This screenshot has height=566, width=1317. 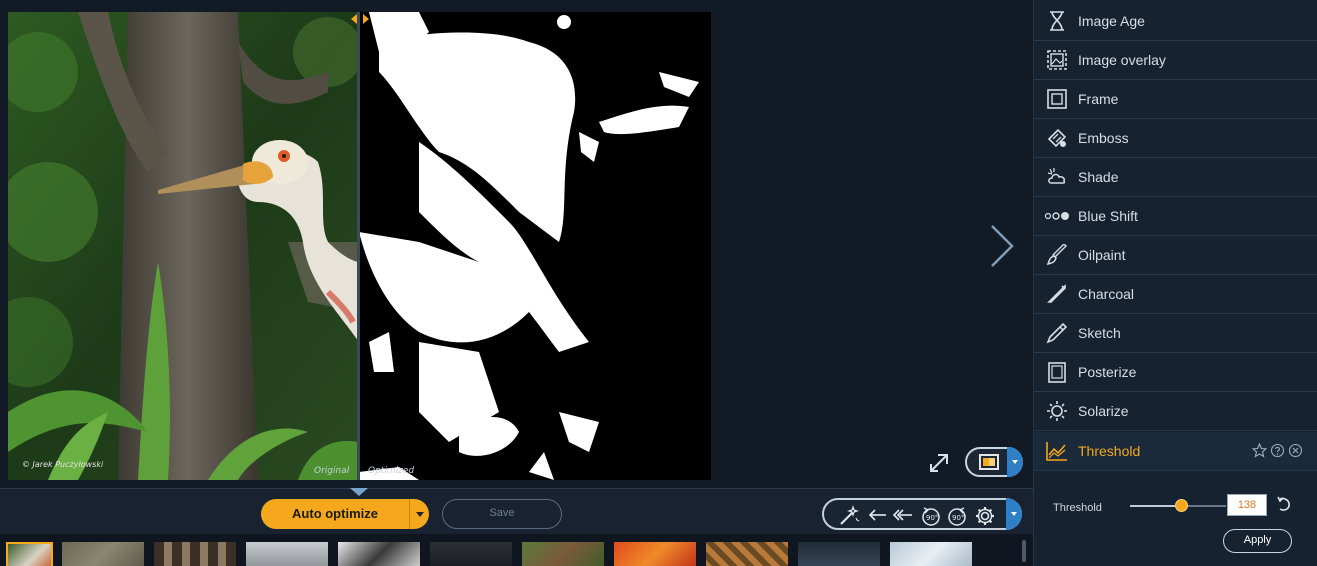 I want to click on undo-all-icon, so click(x=903, y=516).